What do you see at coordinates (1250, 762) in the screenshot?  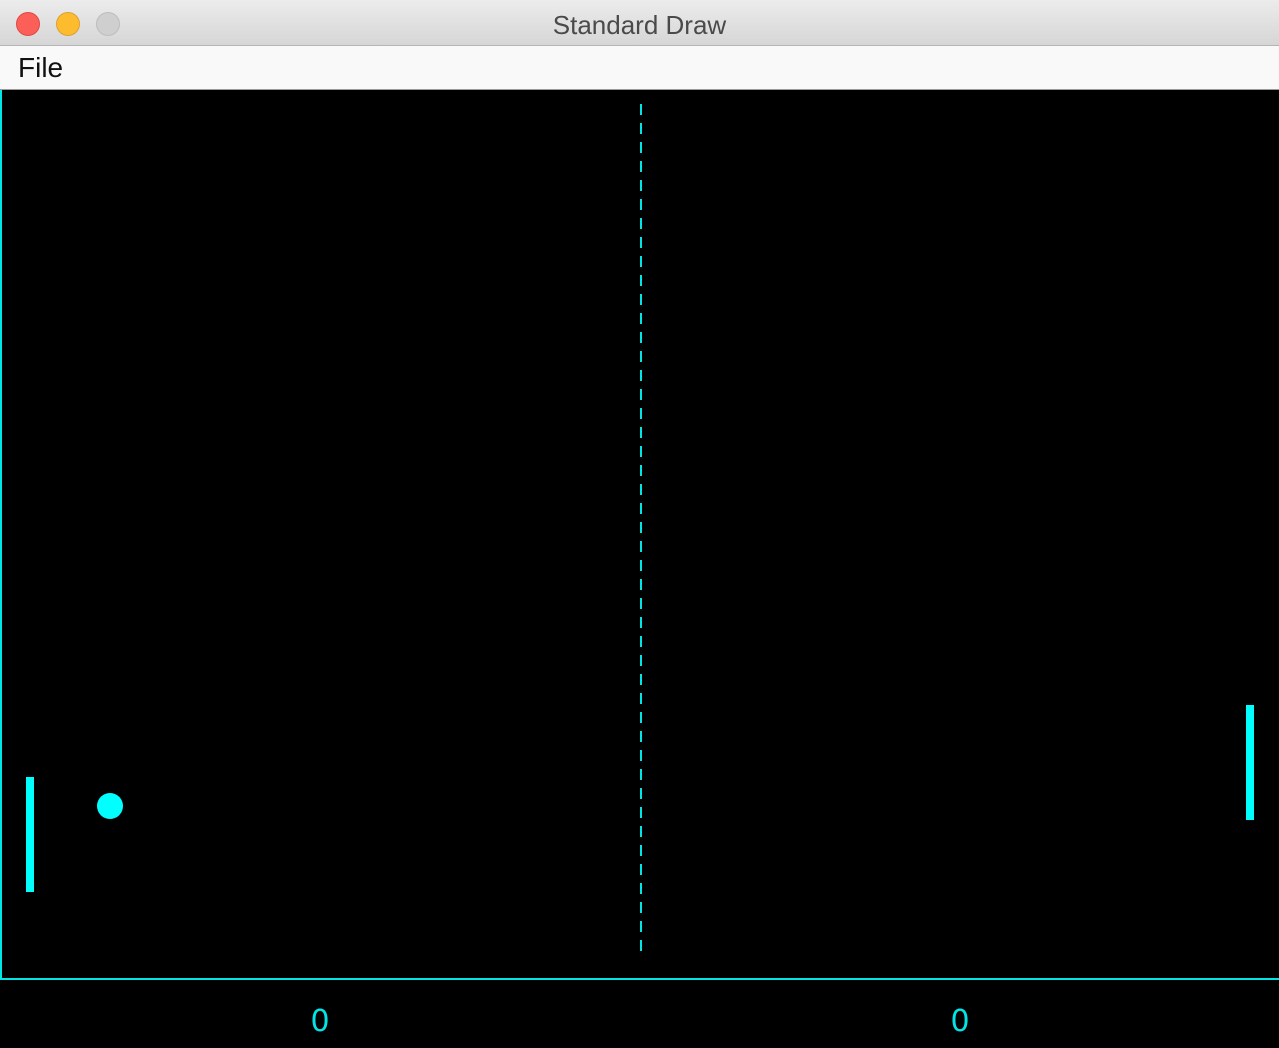 I see `right-paddle` at bounding box center [1250, 762].